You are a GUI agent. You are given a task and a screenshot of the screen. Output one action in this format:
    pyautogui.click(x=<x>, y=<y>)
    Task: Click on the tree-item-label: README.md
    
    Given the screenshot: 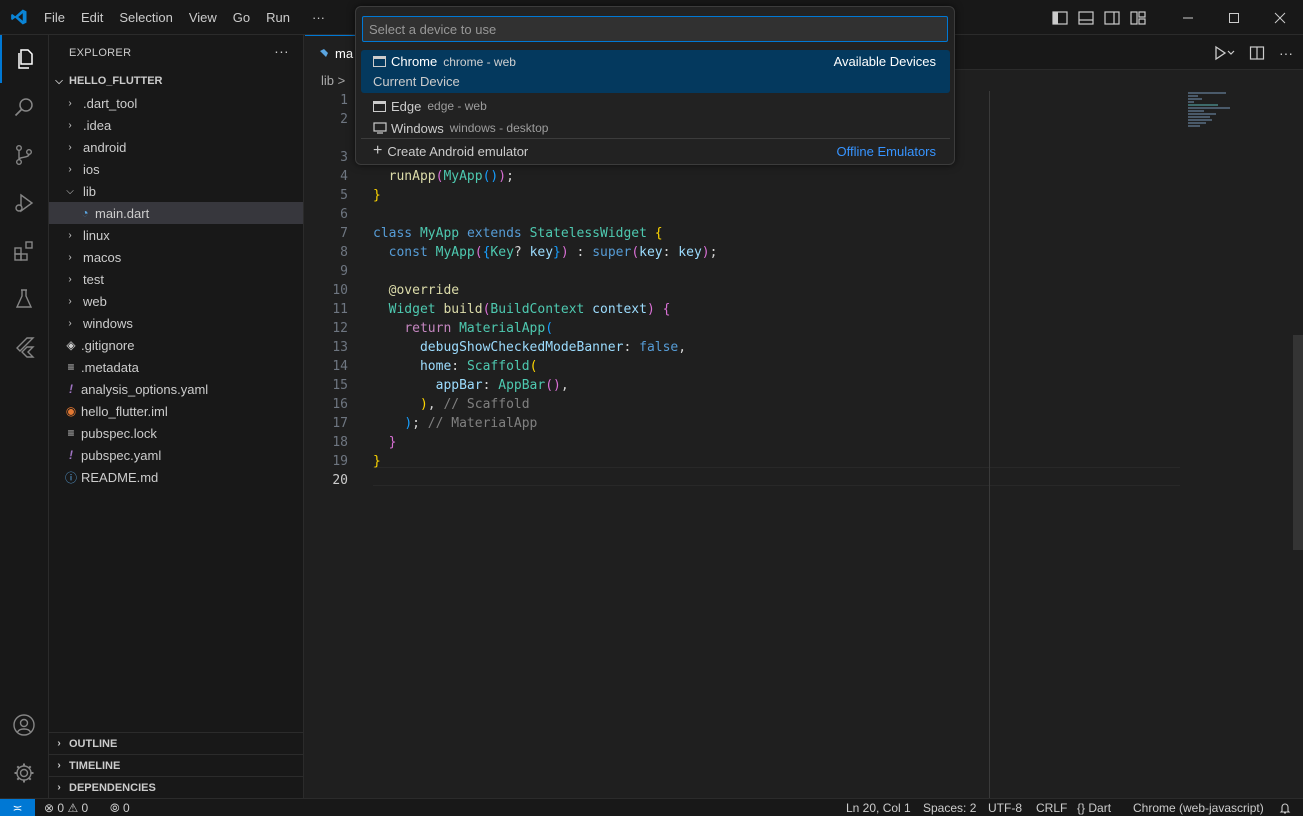 What is the action you would take?
    pyautogui.click(x=120, y=477)
    